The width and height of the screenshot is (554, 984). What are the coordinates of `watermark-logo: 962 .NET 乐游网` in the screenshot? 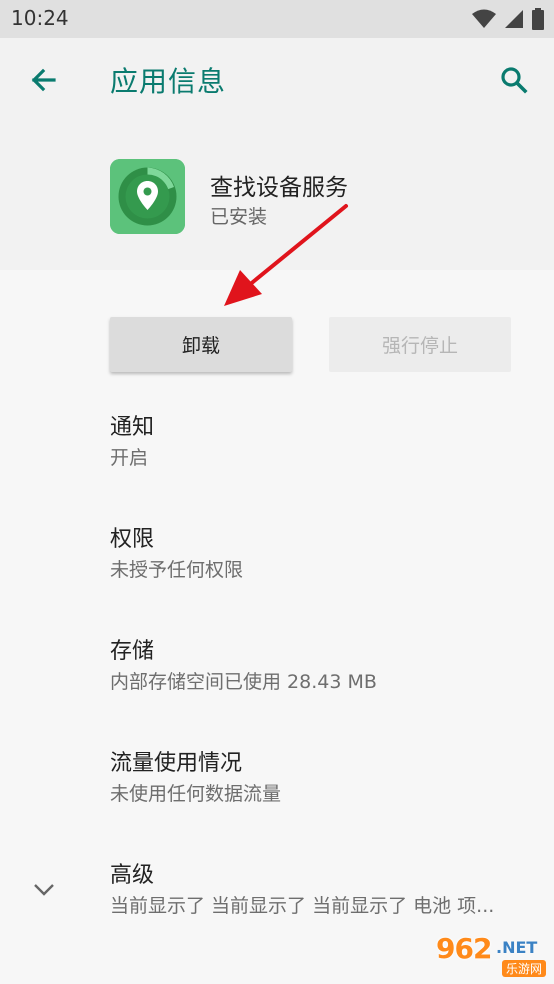 It's located at (482, 954).